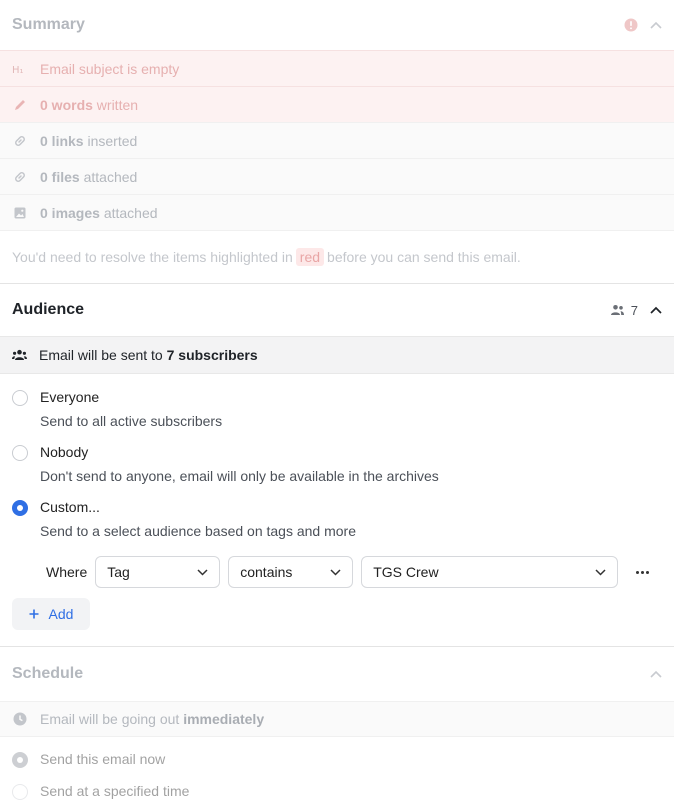  What do you see at coordinates (118, 572) in the screenshot?
I see `filter-field-value: Tag` at bounding box center [118, 572].